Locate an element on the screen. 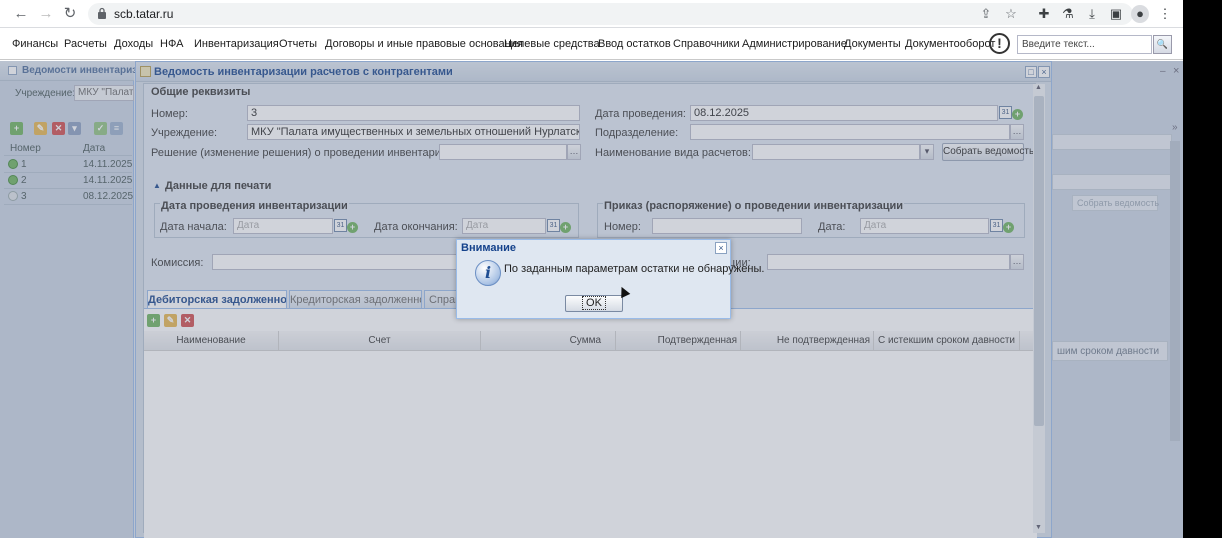 This screenshot has width=1222, height=538. menu-target-funds: Целевые средства is located at coordinates (552, 44).